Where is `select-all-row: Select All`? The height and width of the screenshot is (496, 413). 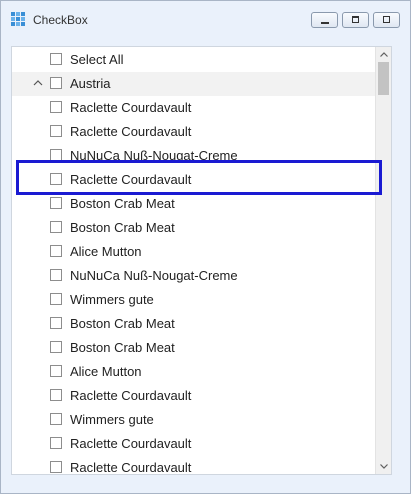 select-all-row: Select All is located at coordinates (194, 60).